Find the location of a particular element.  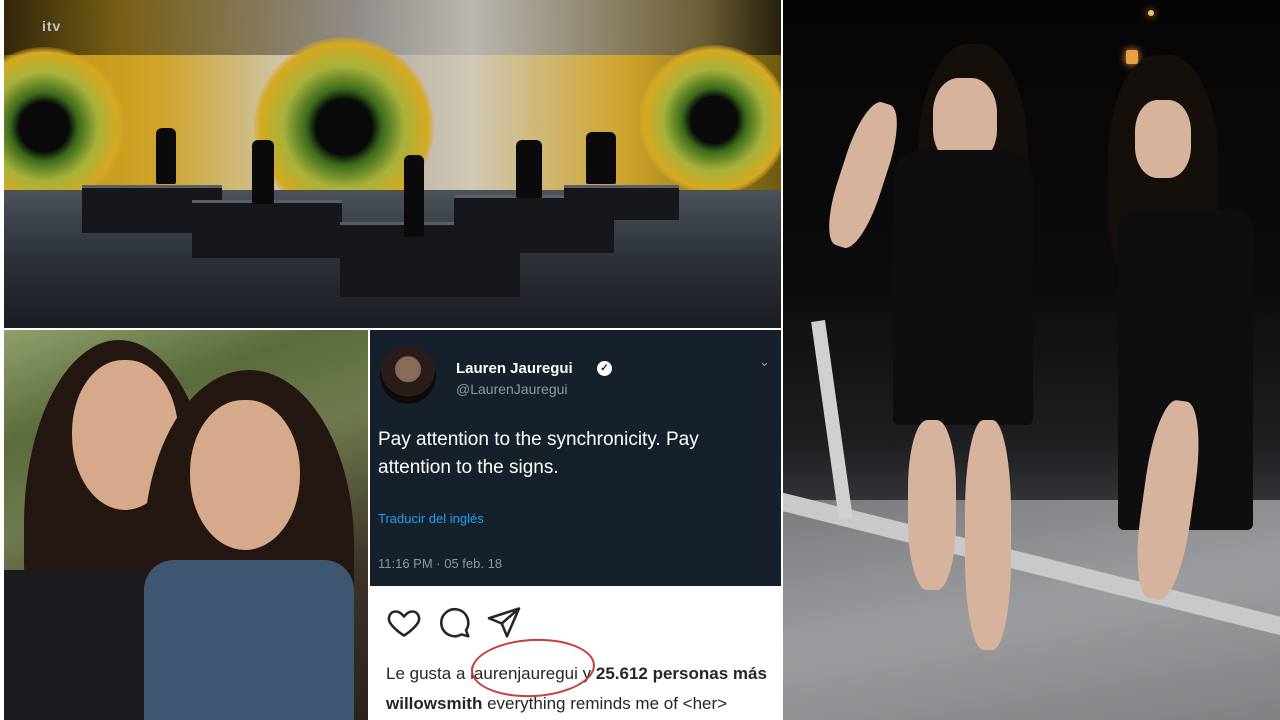

drummer-figure is located at coordinates (601, 158).